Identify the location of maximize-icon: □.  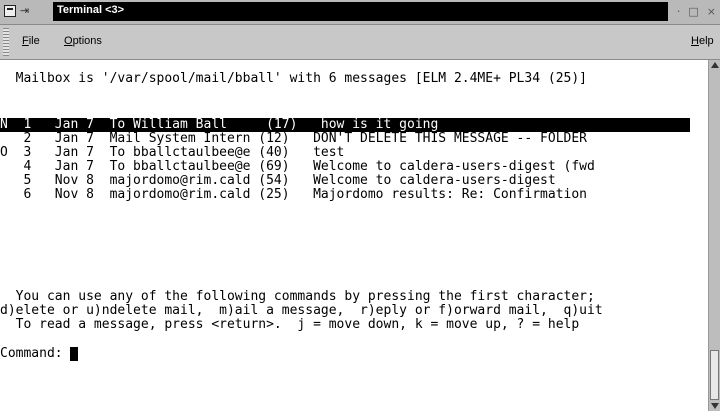
(693, 11).